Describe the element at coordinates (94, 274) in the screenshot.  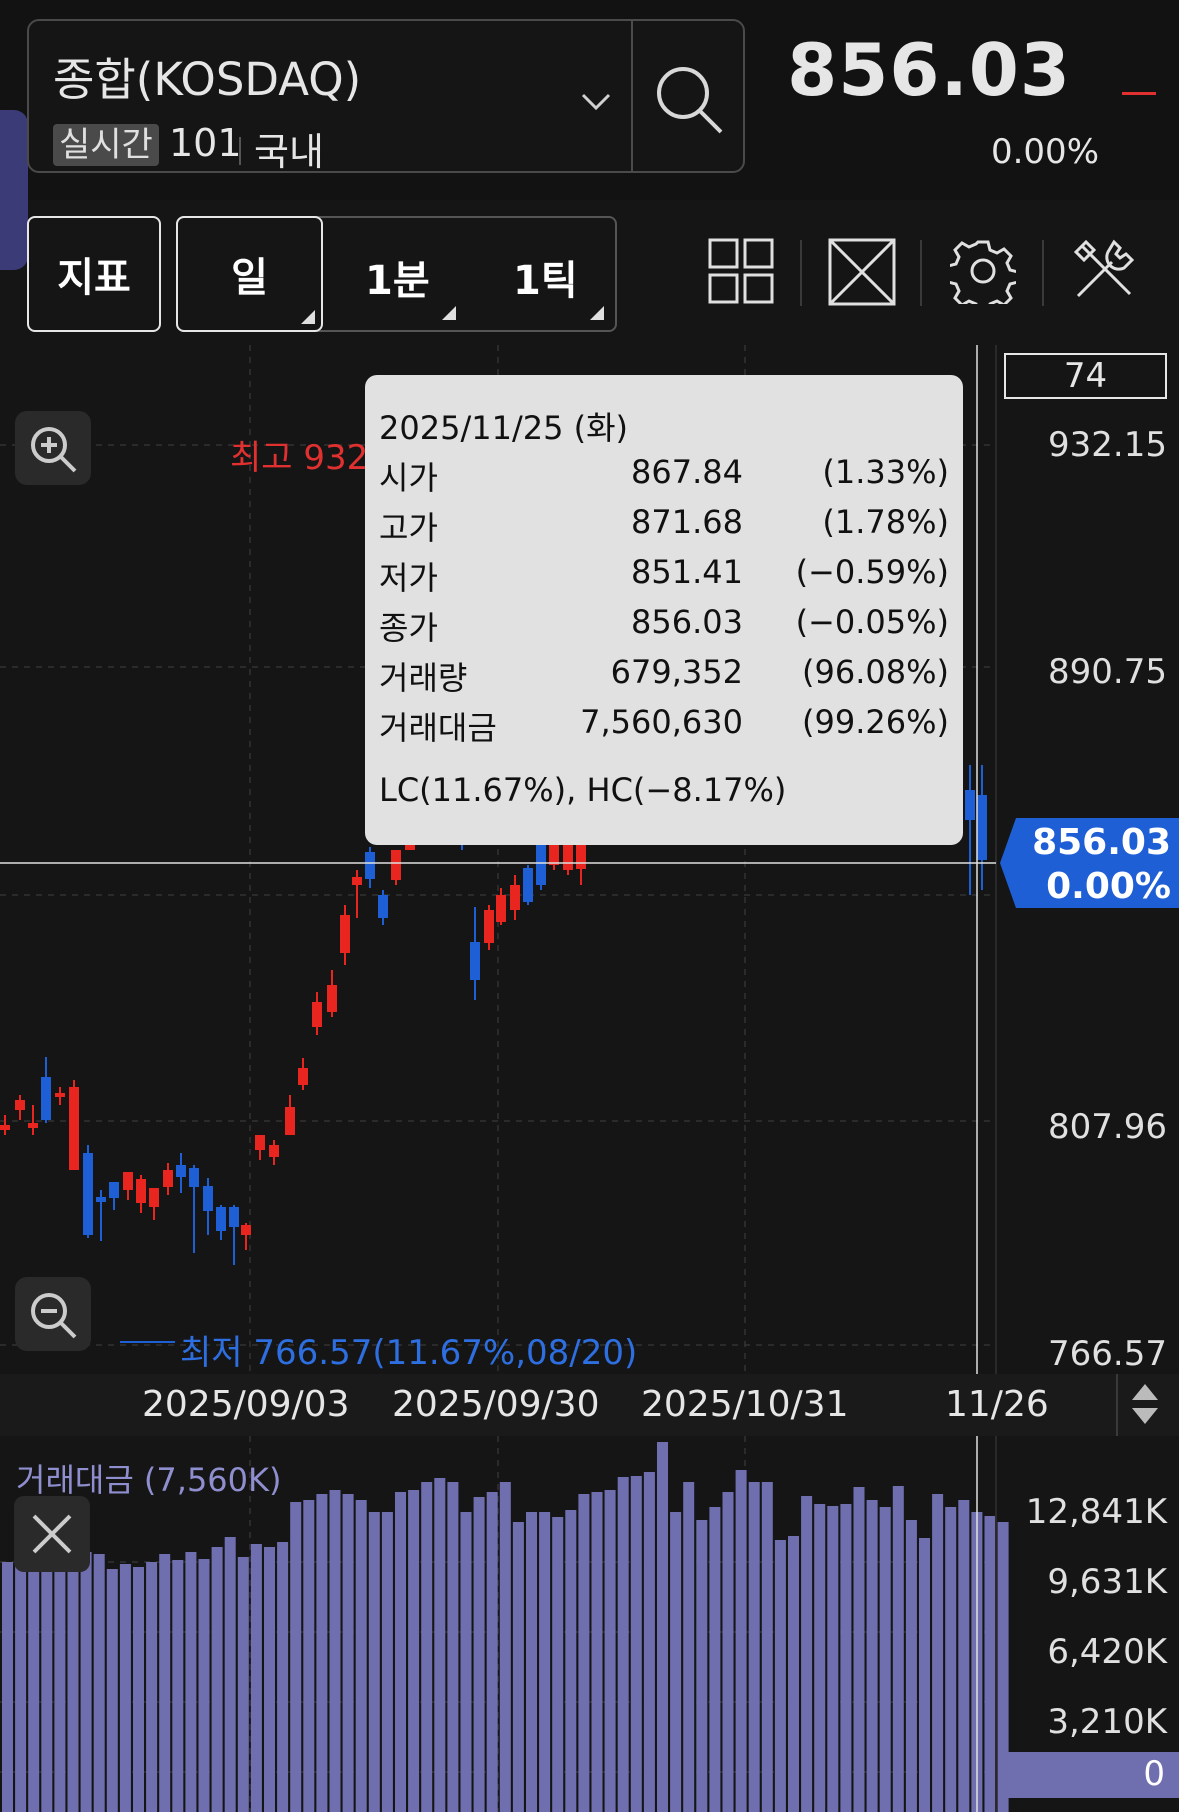
I see `indicator-button: 지표` at that location.